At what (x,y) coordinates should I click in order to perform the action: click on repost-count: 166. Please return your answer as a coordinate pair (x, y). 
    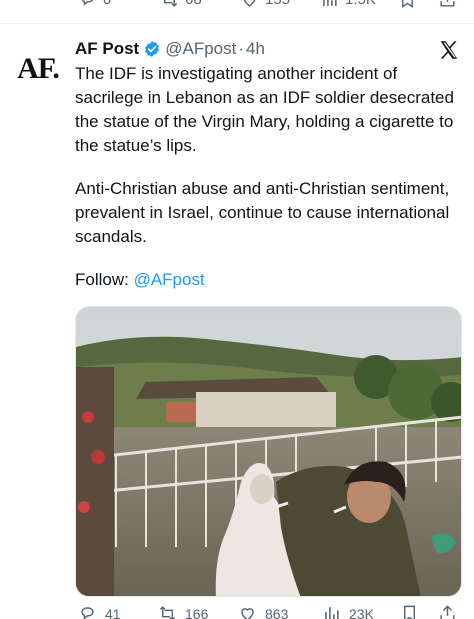
    Looking at the image, I should click on (197, 612).